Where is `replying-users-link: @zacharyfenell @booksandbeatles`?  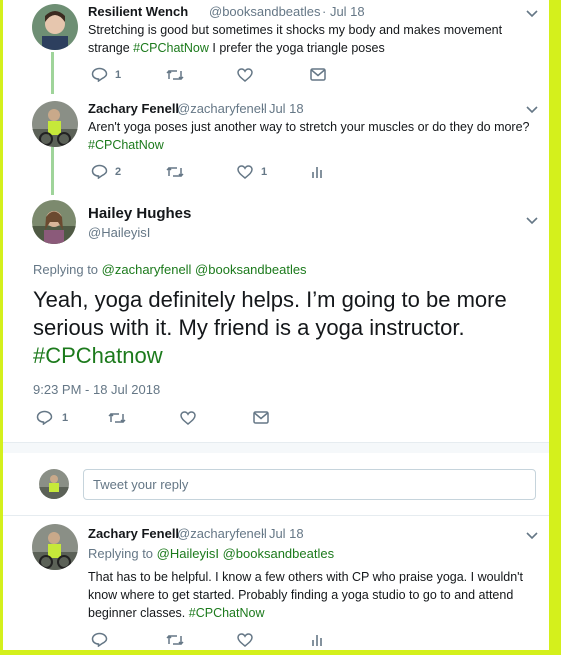 replying-users-link: @zacharyfenell @booksandbeatles is located at coordinates (204, 269).